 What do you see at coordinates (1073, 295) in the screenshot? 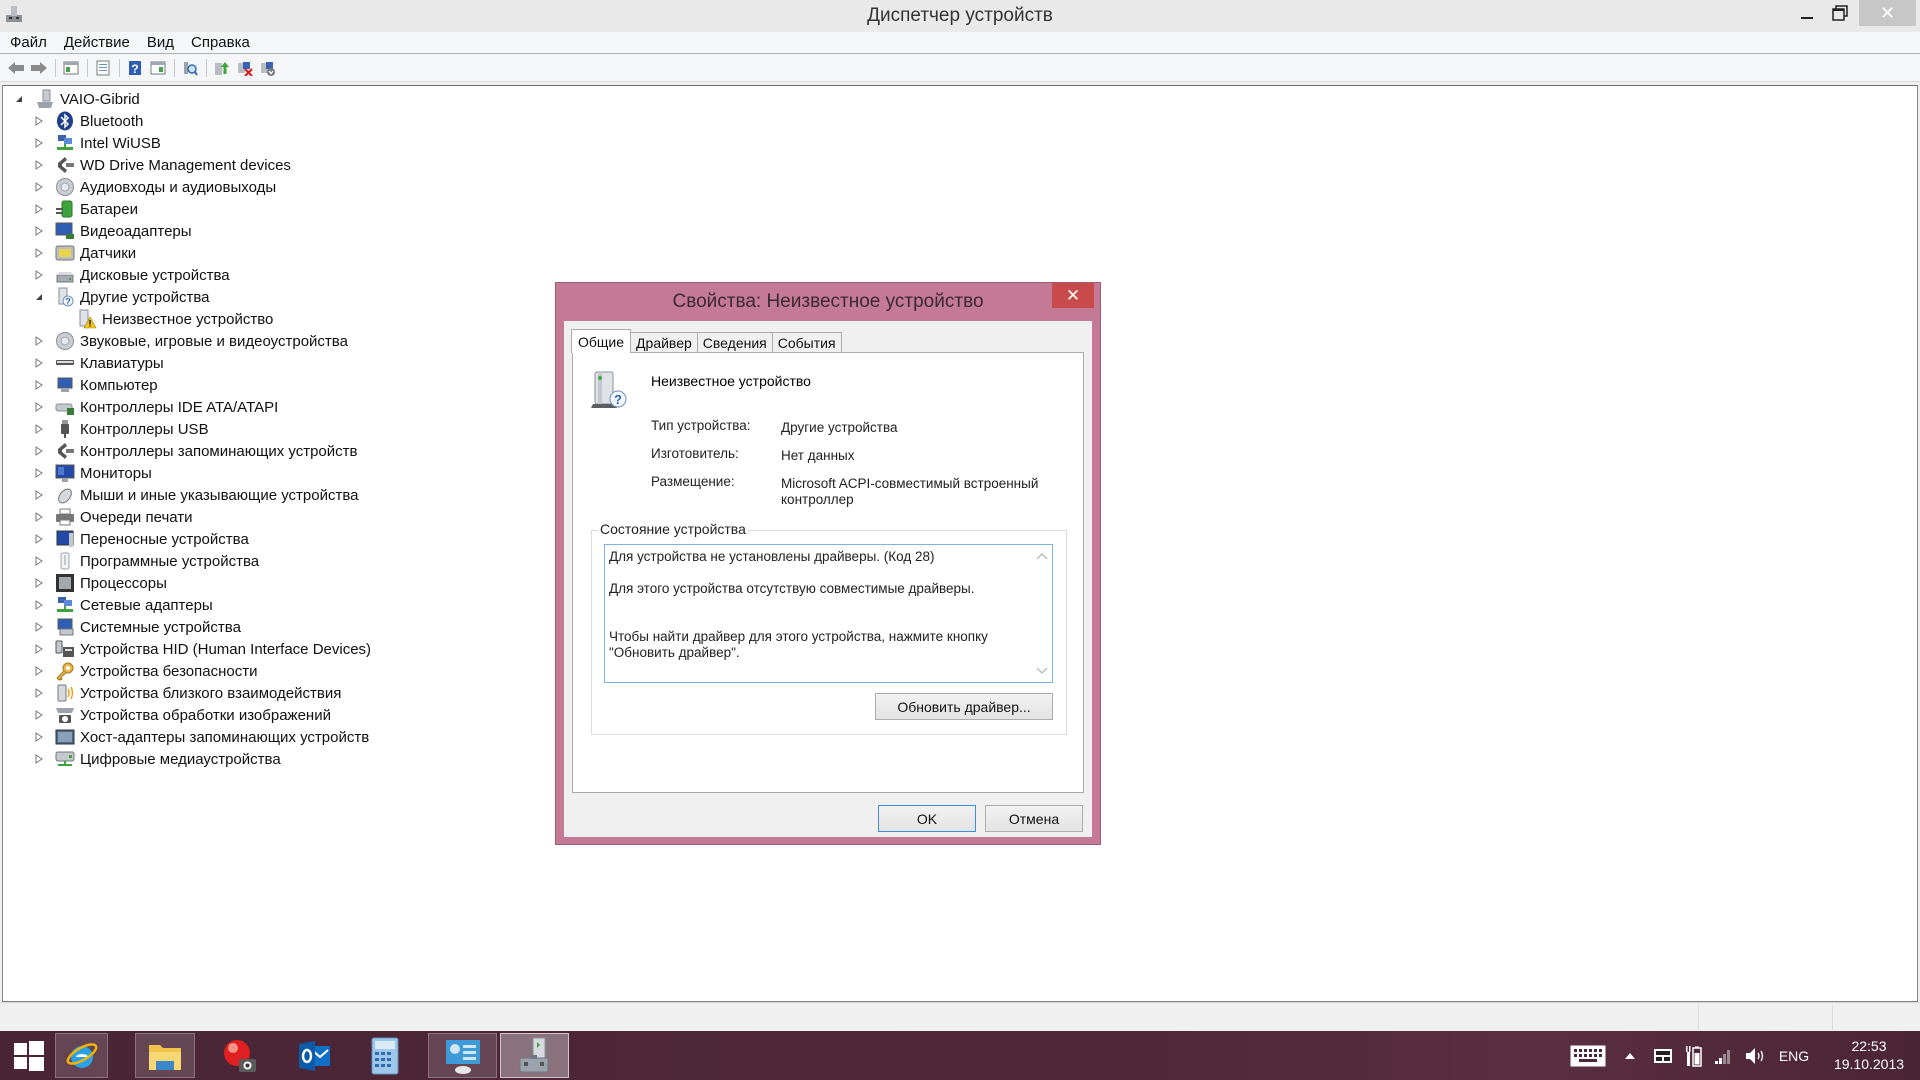
I see `dialog-close-button: ✕` at bounding box center [1073, 295].